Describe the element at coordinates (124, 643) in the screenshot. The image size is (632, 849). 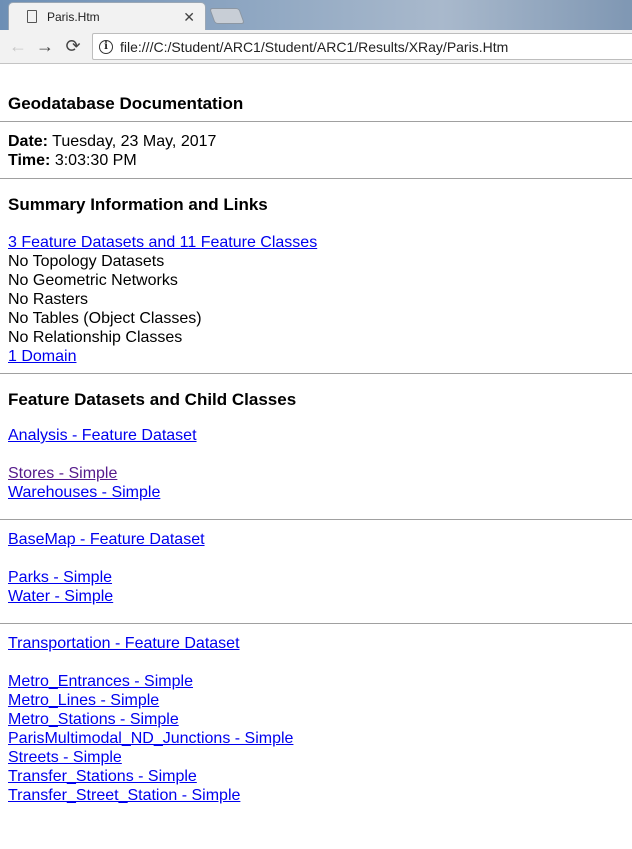
I see `dataset-link: Transportation - Feature Dataset` at that location.